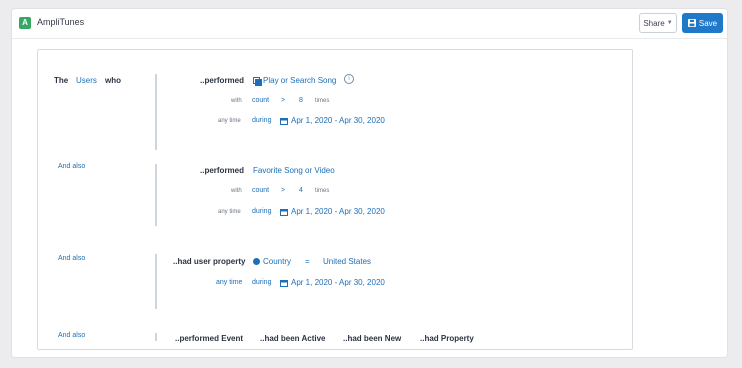 This screenshot has height=368, width=742. What do you see at coordinates (257, 81) in the screenshot?
I see `event-icon` at bounding box center [257, 81].